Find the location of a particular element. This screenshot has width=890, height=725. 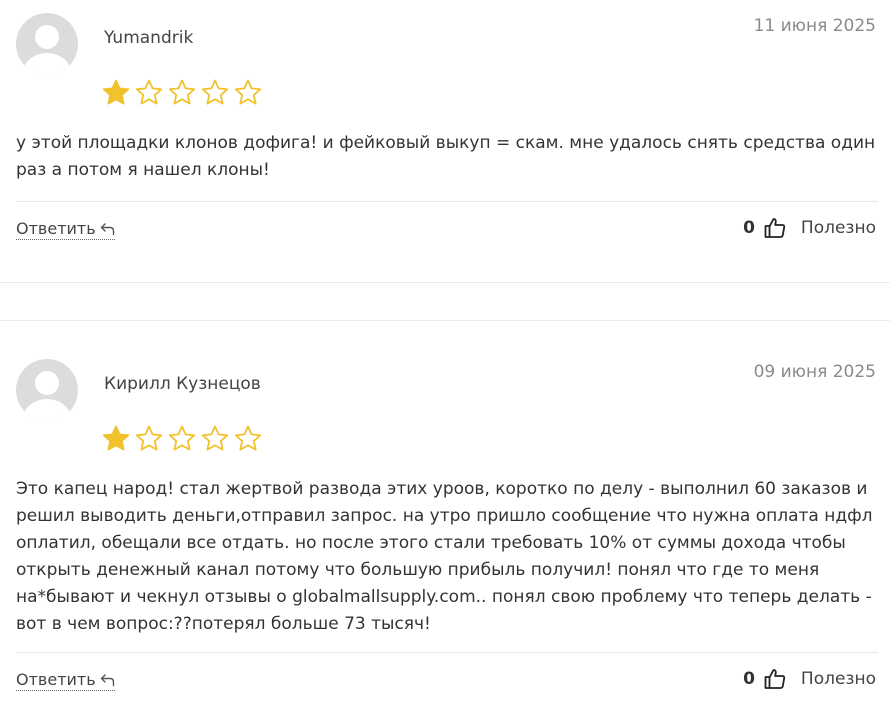

review-date: 09 июня 2025 is located at coordinates (814, 372).